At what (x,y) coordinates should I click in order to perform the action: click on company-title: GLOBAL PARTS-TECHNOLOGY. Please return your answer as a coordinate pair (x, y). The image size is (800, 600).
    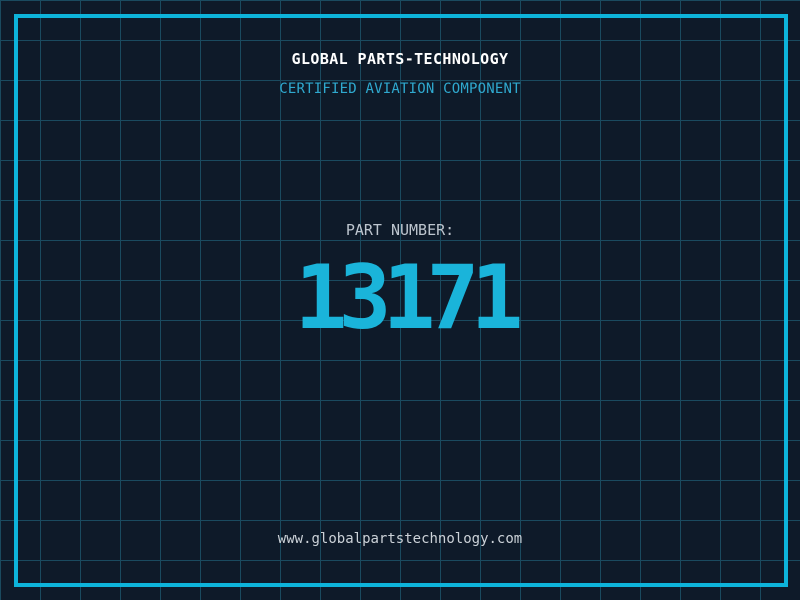
    Looking at the image, I should click on (400, 59).